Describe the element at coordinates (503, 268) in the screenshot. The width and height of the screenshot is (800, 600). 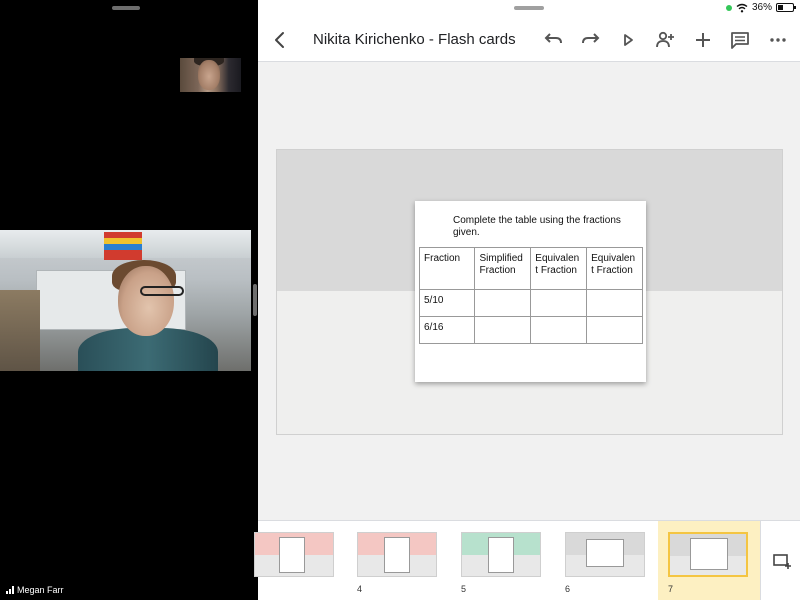
I see `table-header-cell: Simplified Fraction` at that location.